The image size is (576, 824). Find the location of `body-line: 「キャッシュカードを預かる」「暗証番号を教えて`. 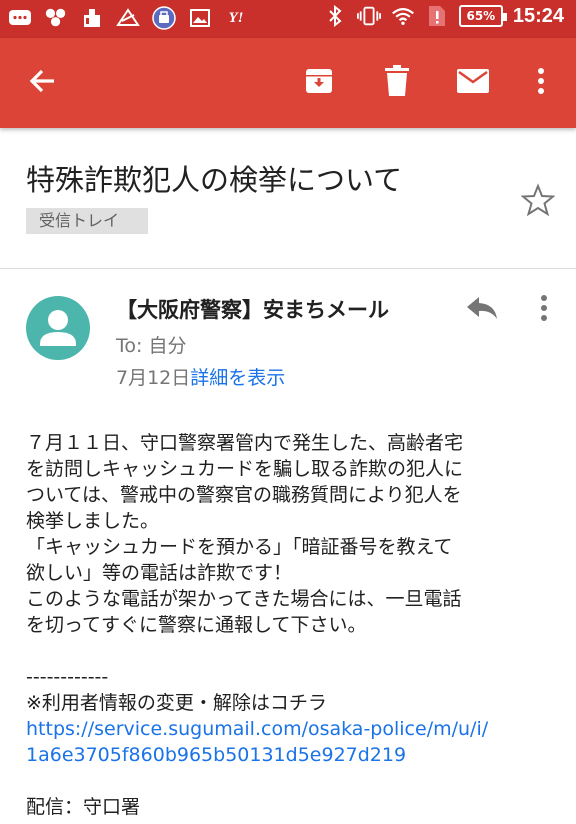

body-line: 「キャッシュカードを預かる」「暗証番号を教えて is located at coordinates (239, 547).